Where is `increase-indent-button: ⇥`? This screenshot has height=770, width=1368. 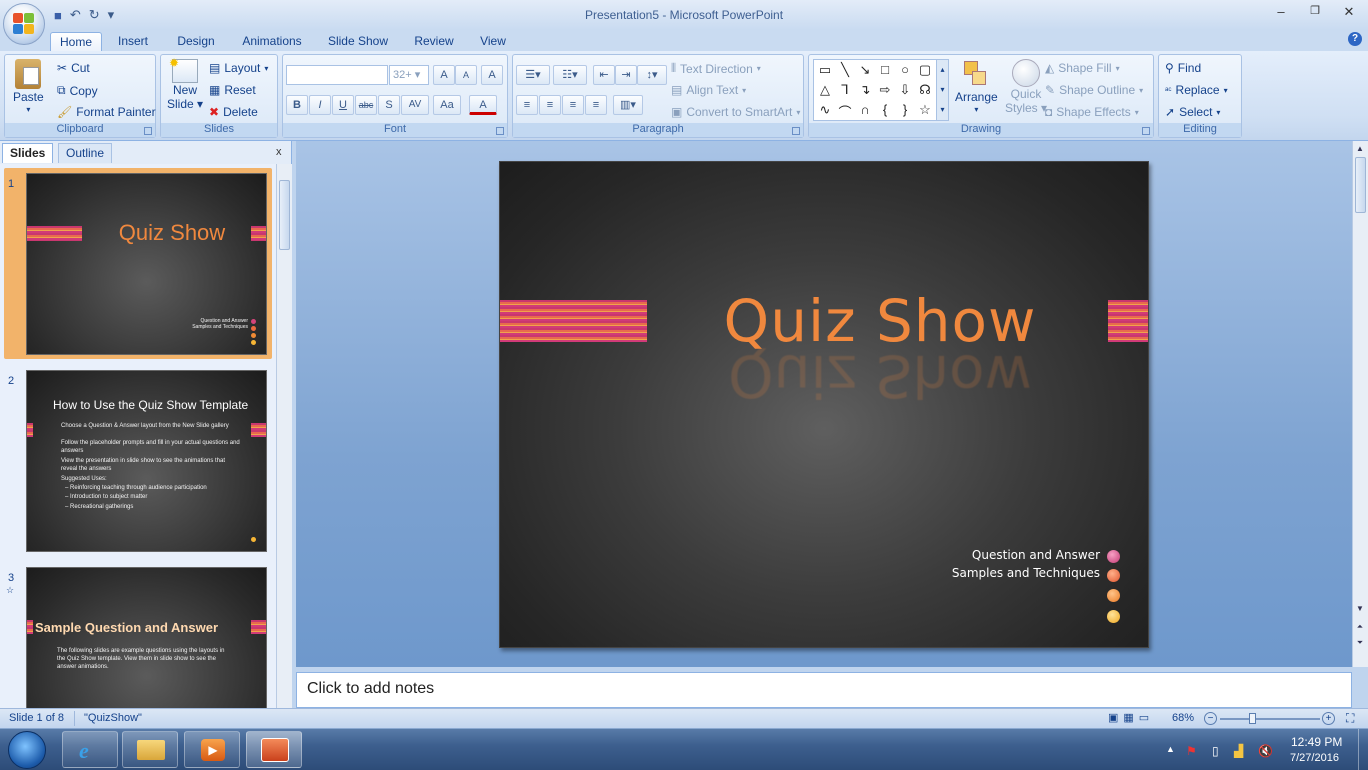 increase-indent-button: ⇥ is located at coordinates (626, 75).